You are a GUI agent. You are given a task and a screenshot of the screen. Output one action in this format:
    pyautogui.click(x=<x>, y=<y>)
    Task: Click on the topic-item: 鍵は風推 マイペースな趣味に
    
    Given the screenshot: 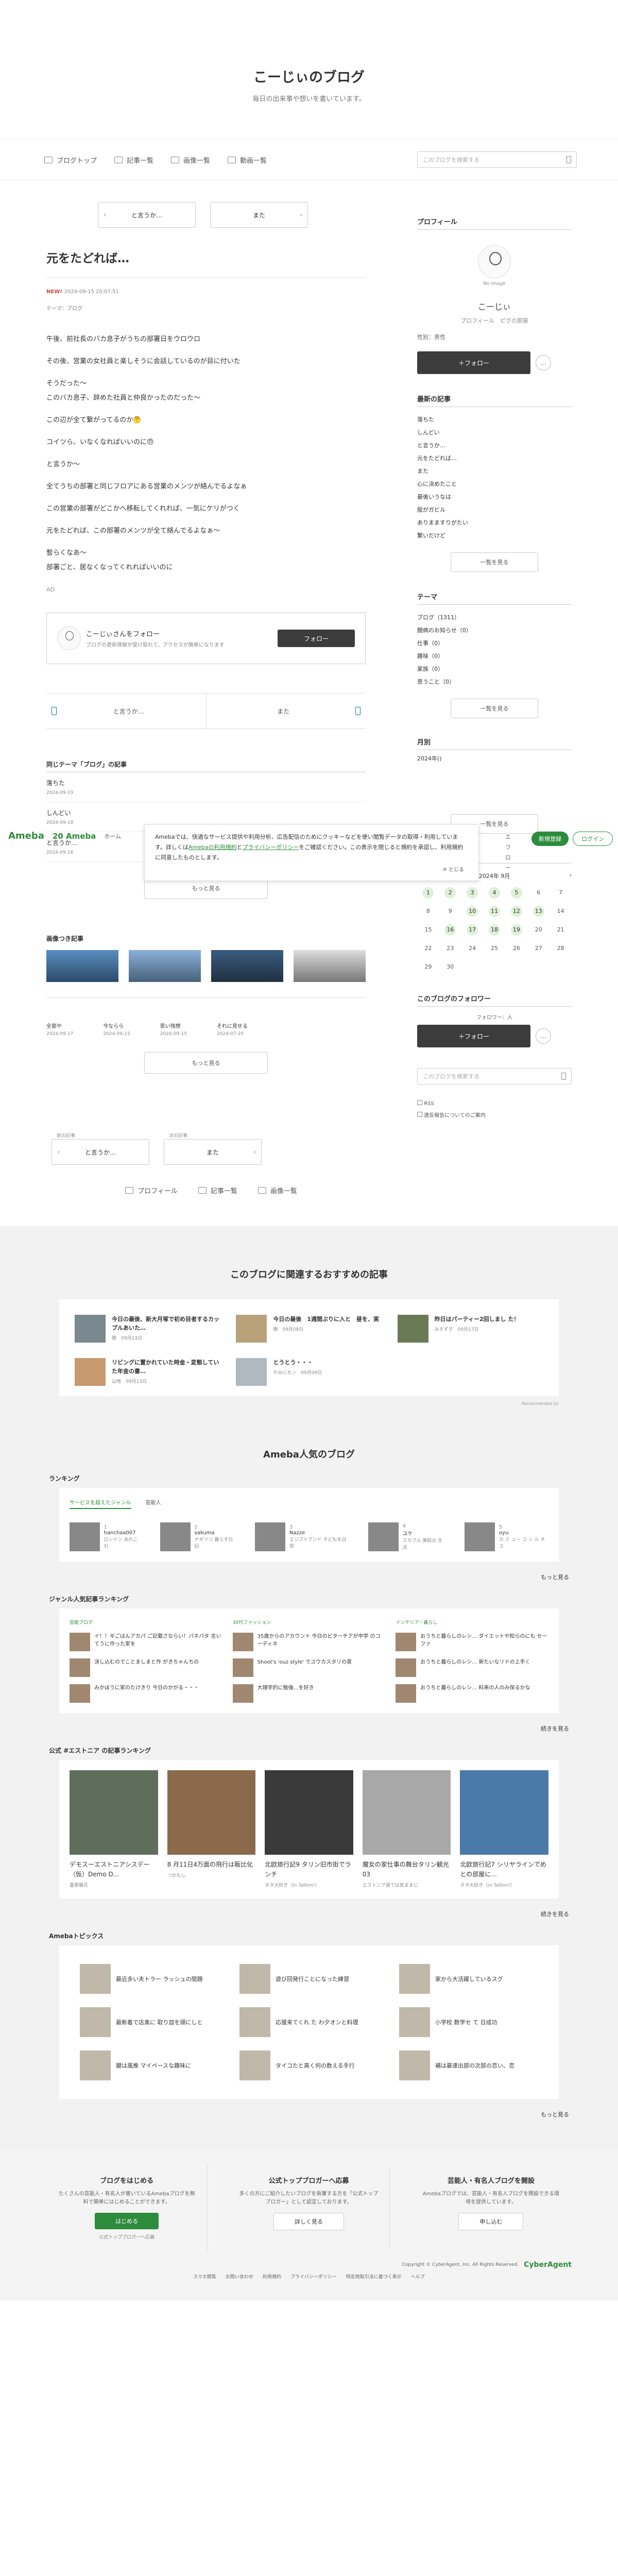 What is the action you would take?
    pyautogui.click(x=150, y=2065)
    